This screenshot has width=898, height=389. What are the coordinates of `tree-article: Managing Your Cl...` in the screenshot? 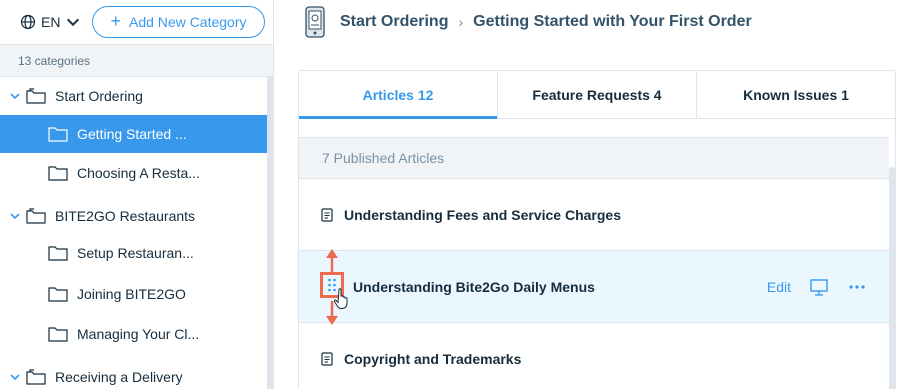 It's located at (133, 334).